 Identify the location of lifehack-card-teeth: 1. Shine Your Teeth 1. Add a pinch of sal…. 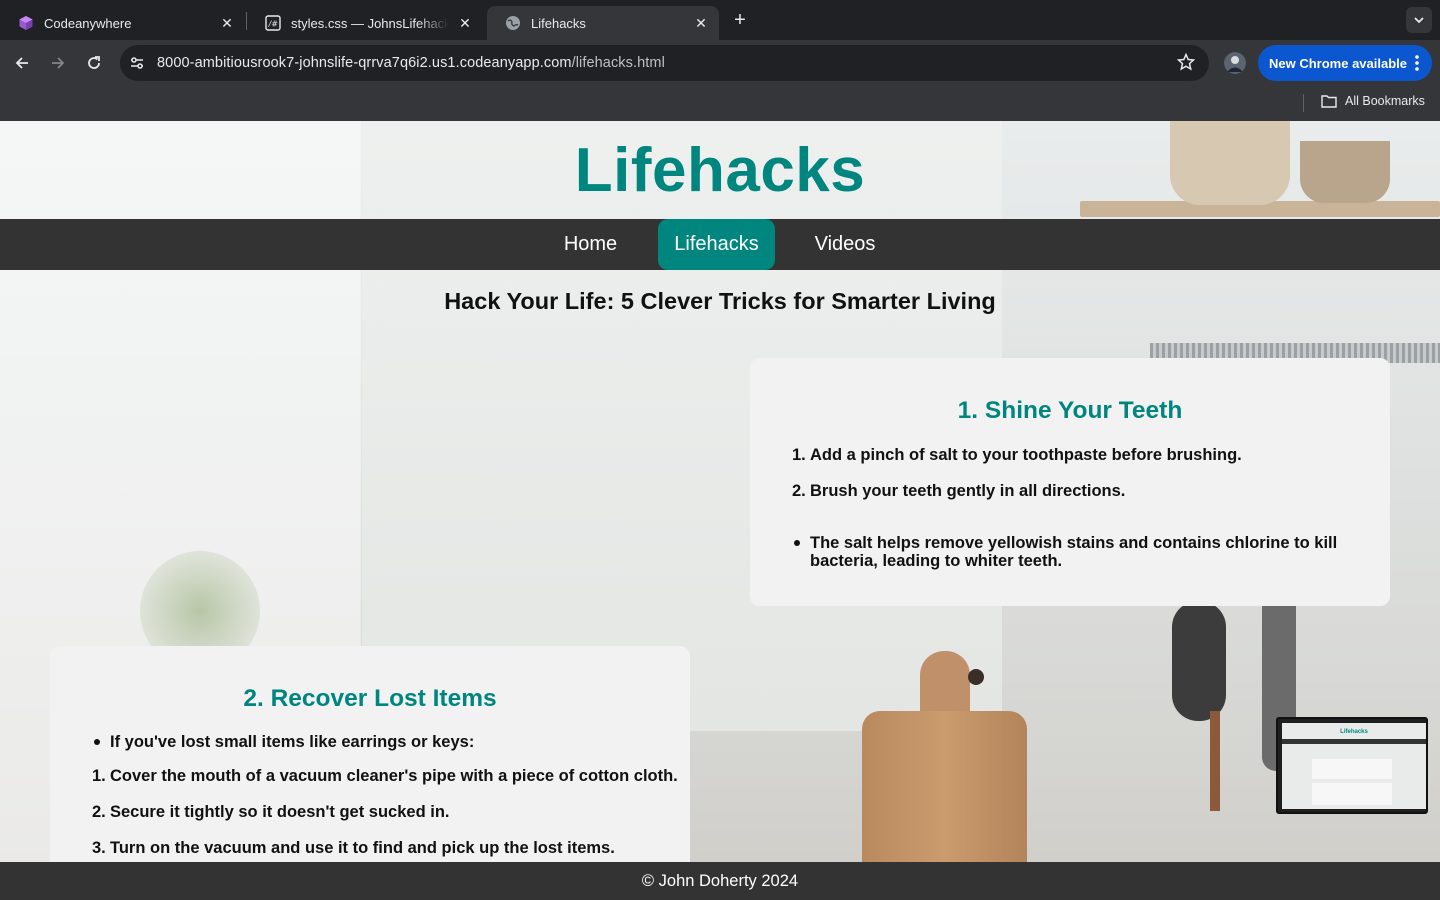
(1070, 482).